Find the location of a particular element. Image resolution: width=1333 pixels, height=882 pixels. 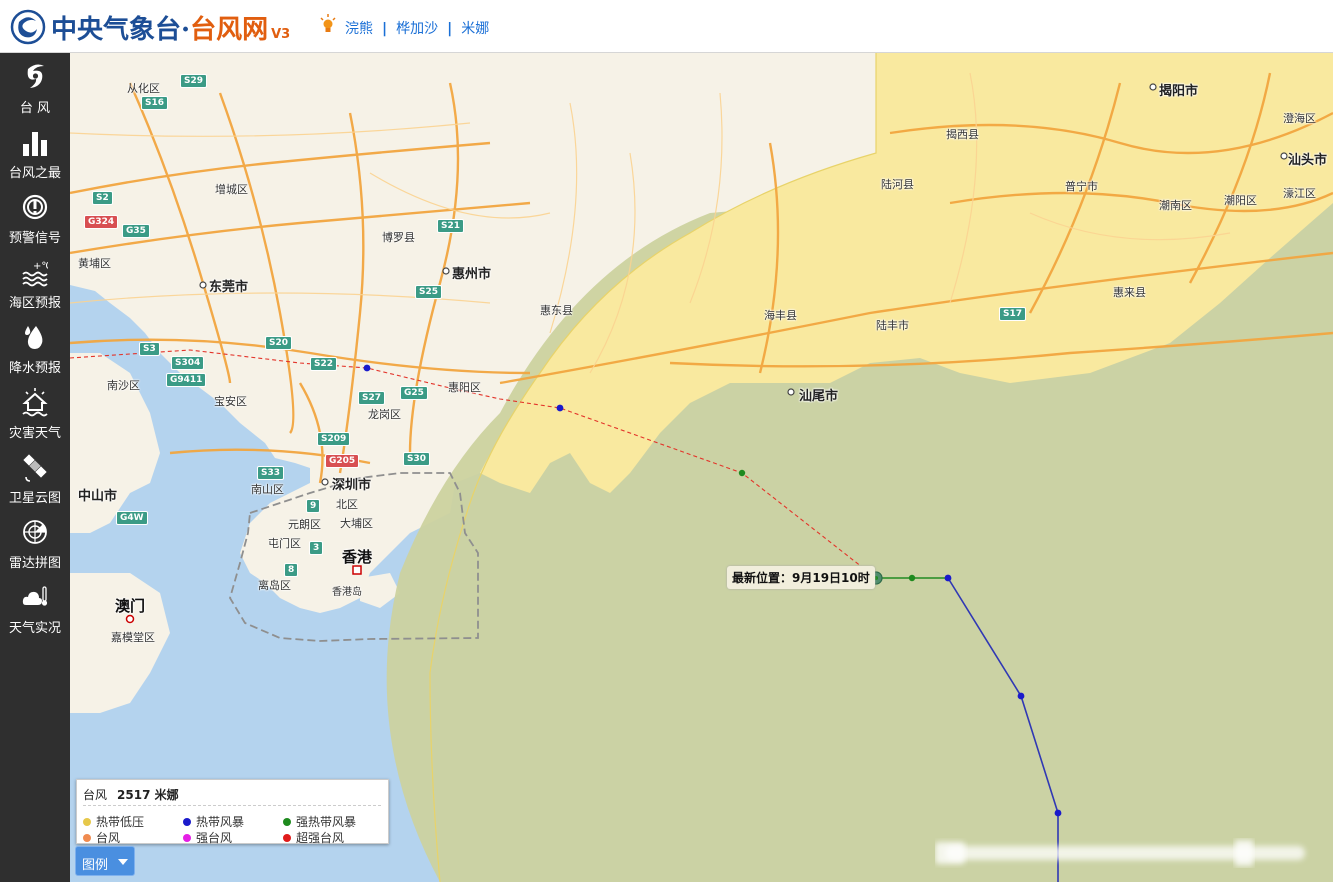

sidebar-item-radar: 雷达拼图 is located at coordinates (35, 544).